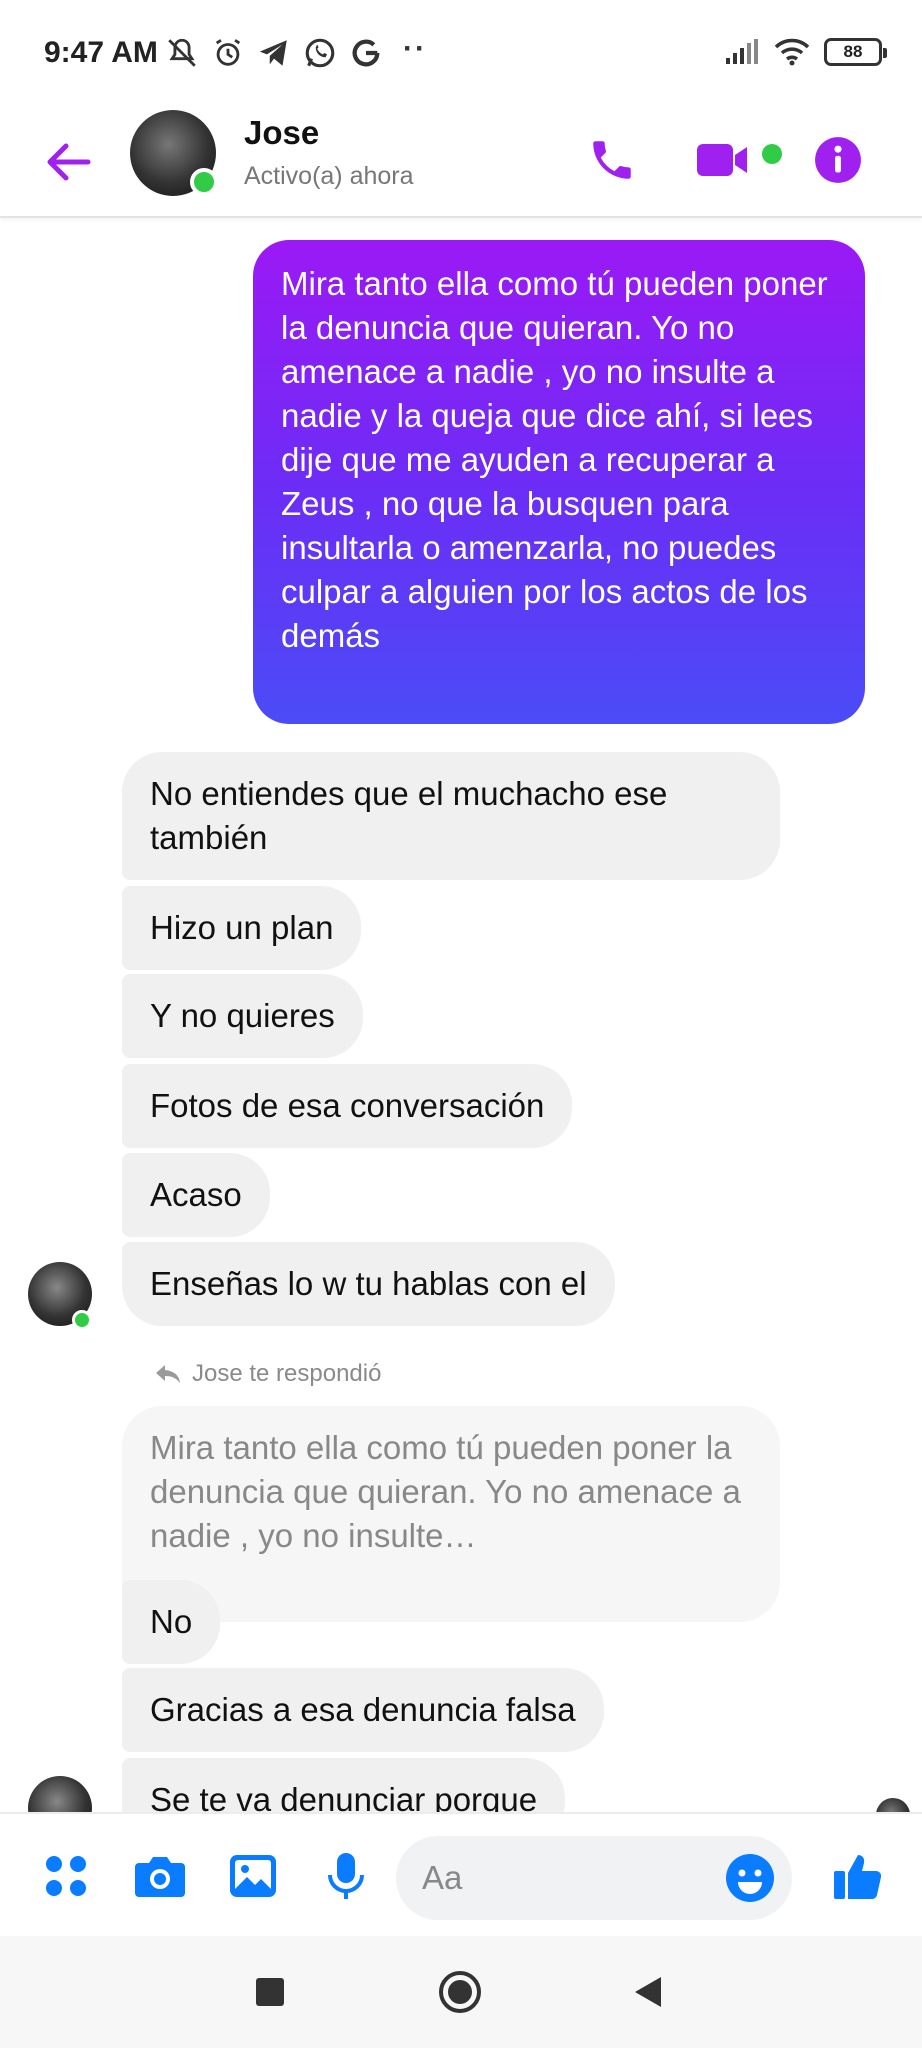 Image resolution: width=922 pixels, height=2048 pixels. I want to click on video-call-button, so click(724, 160).